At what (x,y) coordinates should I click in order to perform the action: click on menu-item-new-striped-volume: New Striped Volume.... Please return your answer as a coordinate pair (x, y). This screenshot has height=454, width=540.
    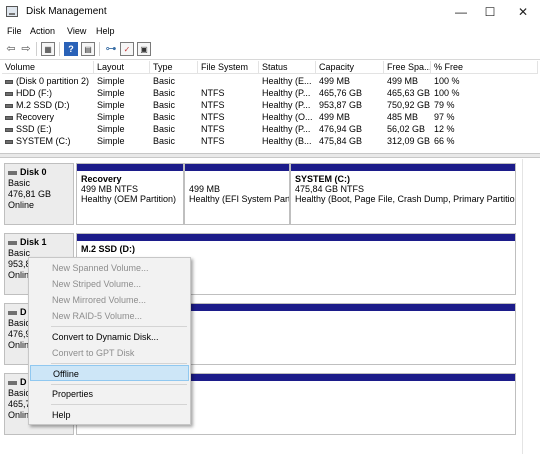
    Looking at the image, I should click on (109, 284).